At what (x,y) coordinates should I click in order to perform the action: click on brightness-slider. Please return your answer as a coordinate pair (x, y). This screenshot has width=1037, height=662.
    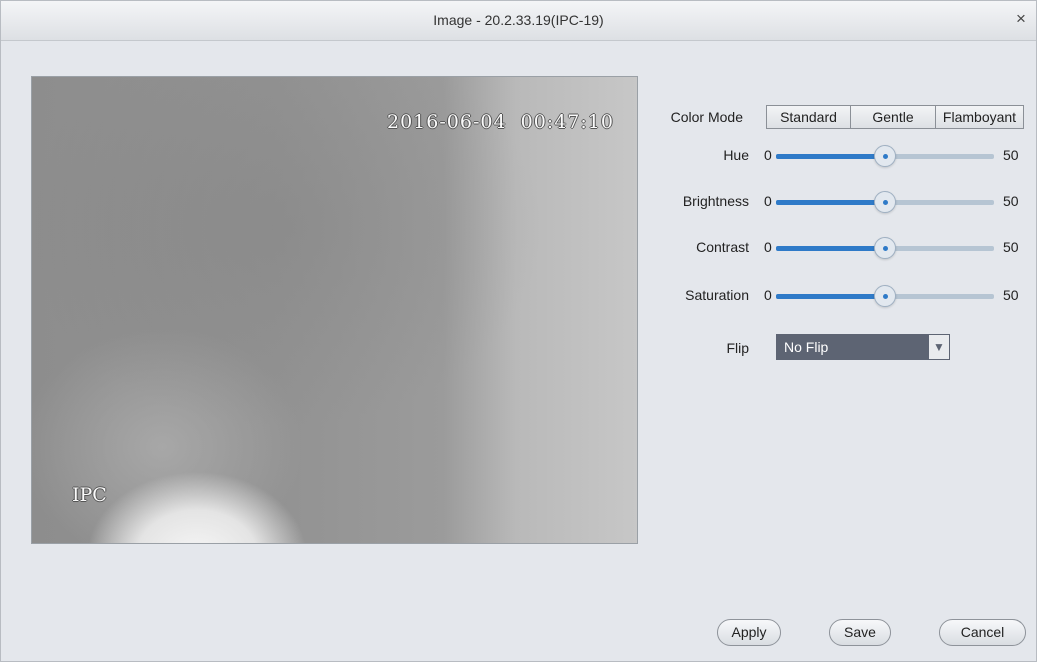
    Looking at the image, I should click on (885, 202).